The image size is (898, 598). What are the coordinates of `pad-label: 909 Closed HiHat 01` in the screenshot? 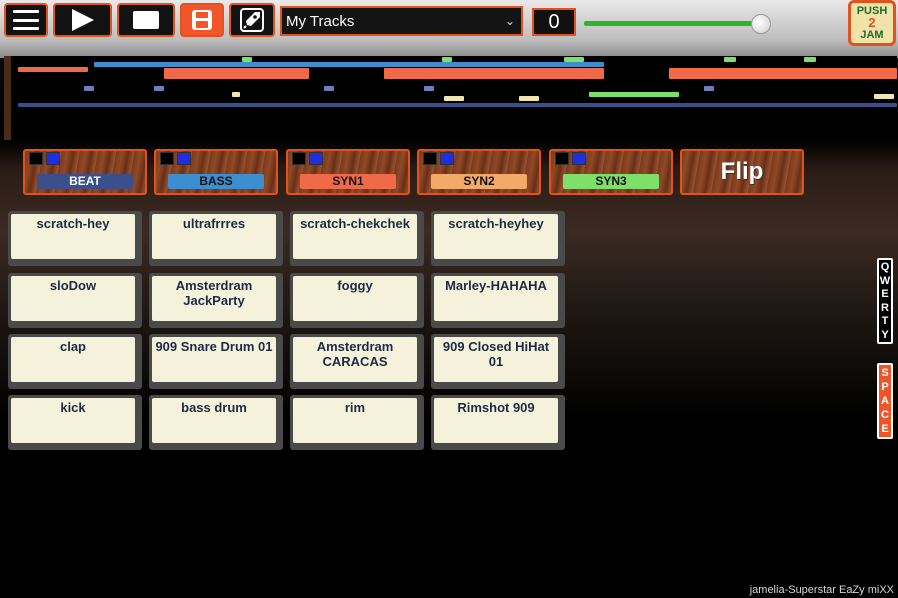 It's located at (496, 359).